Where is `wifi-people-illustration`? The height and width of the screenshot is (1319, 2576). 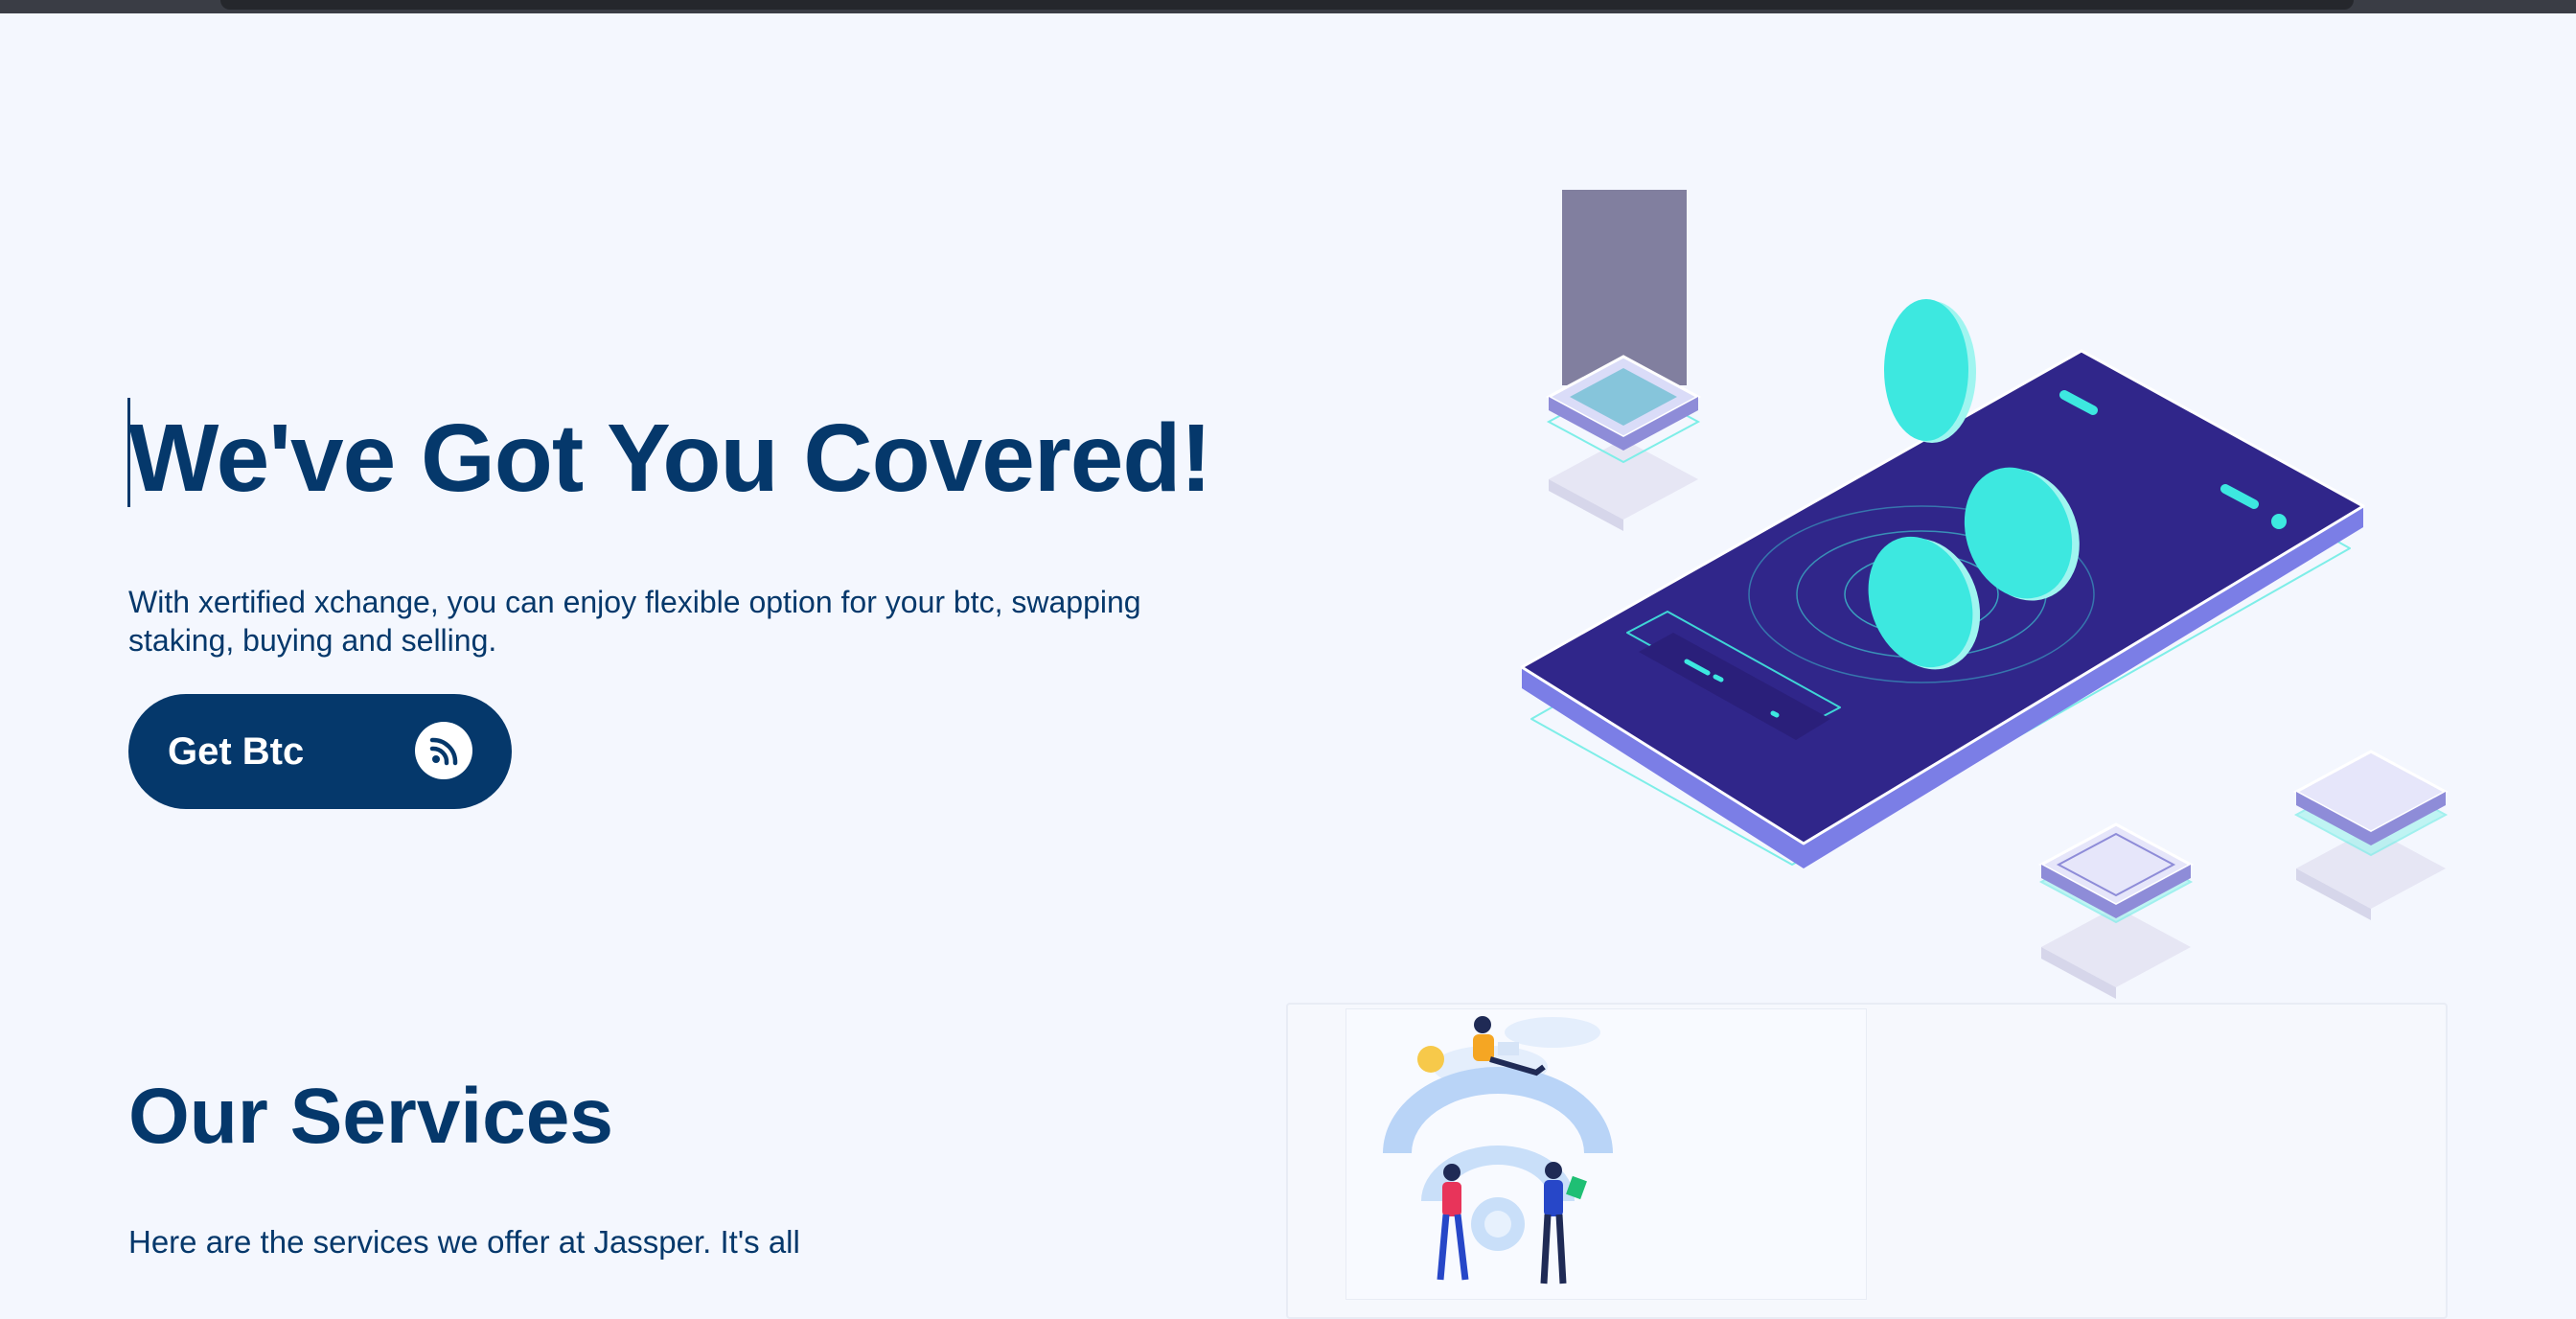 wifi-people-illustration is located at coordinates (1606, 1154).